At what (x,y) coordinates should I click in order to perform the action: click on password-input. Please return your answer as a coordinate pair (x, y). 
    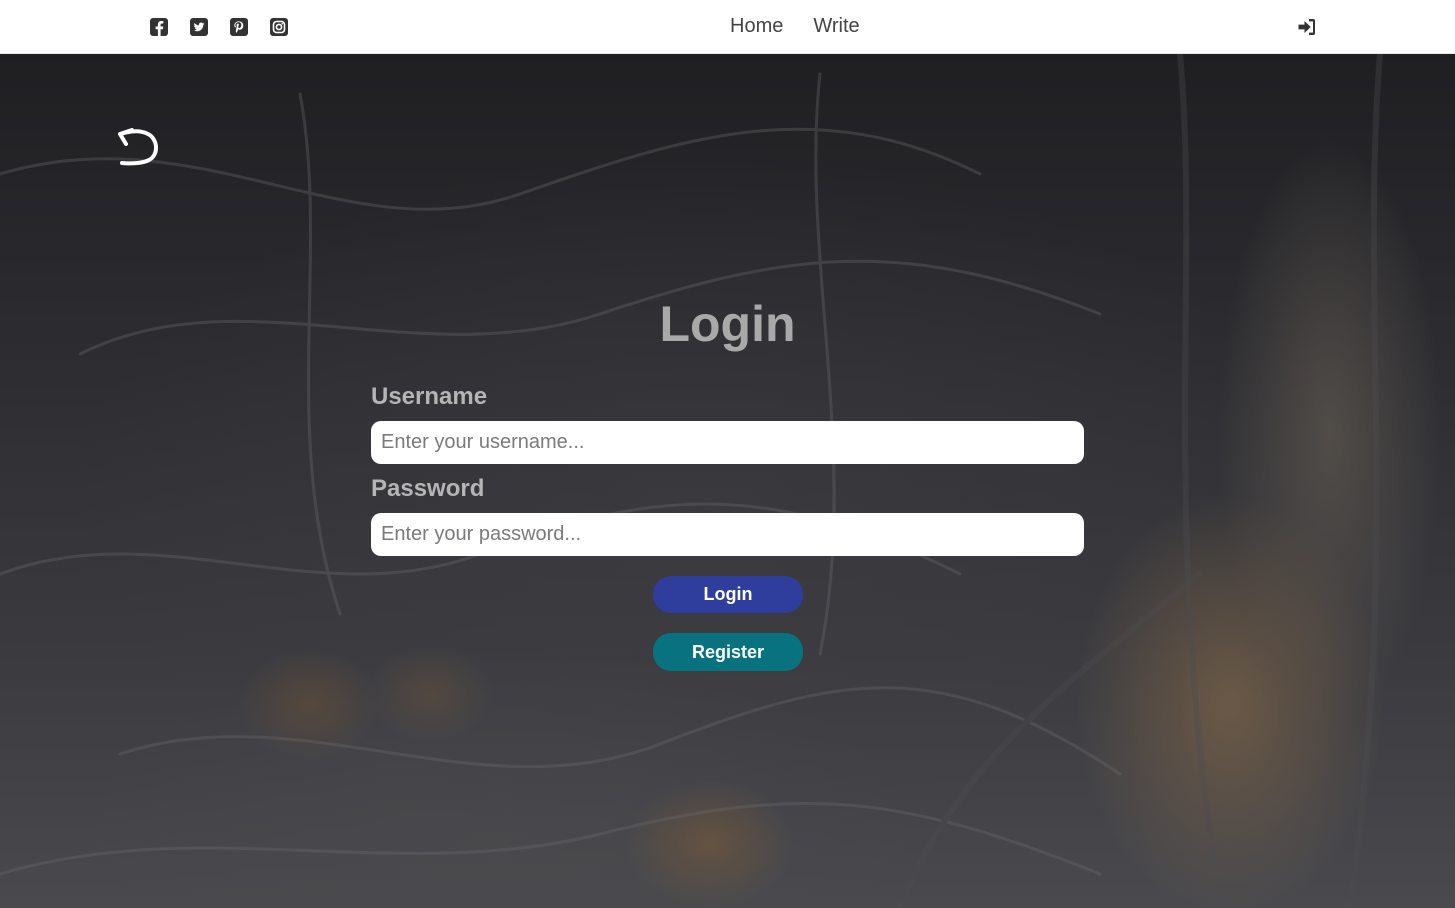
    Looking at the image, I should click on (727, 534).